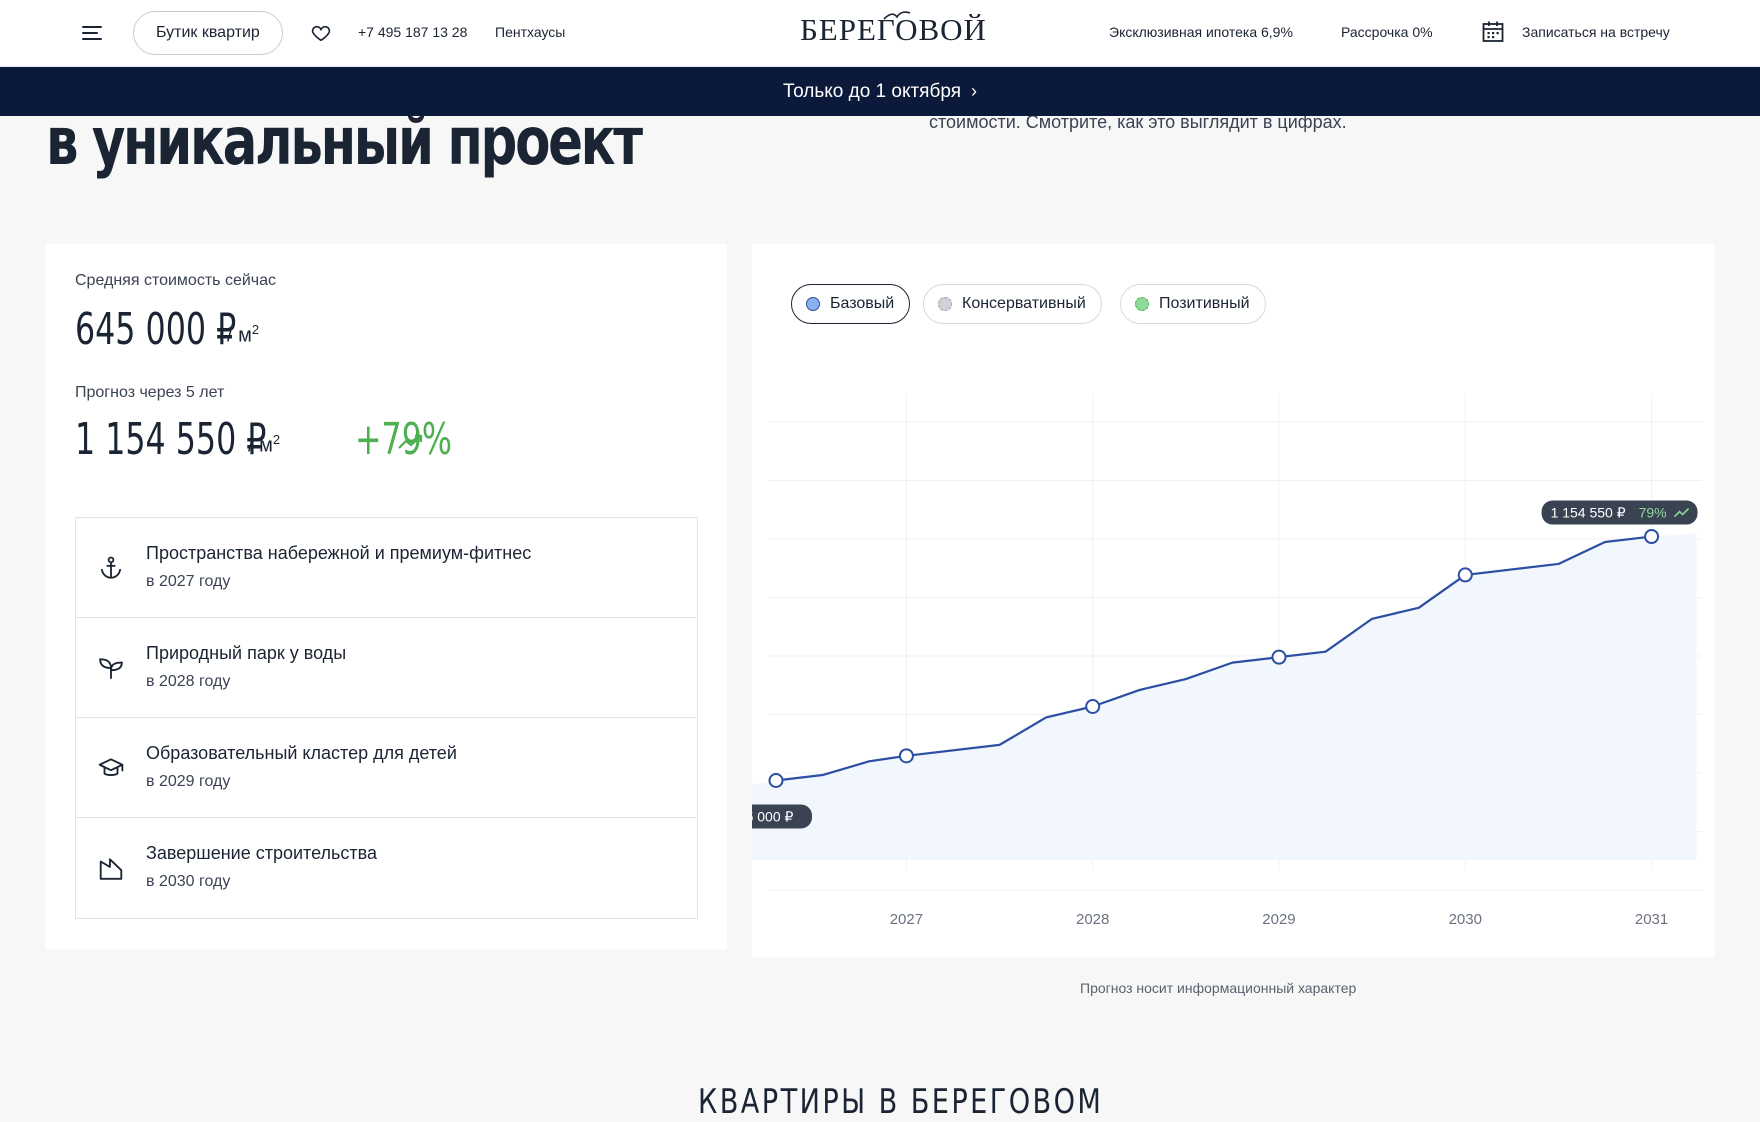  I want to click on forecast-price-label: Прогноз через 5 лет, so click(150, 392).